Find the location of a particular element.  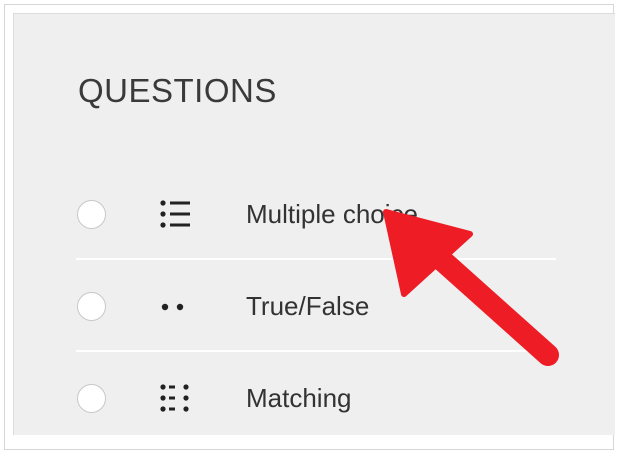

question-type-label: True/False is located at coordinates (308, 306).